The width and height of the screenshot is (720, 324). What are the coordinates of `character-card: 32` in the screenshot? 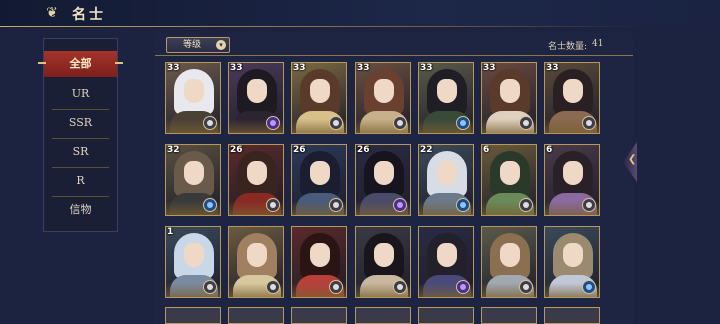 It's located at (193, 180).